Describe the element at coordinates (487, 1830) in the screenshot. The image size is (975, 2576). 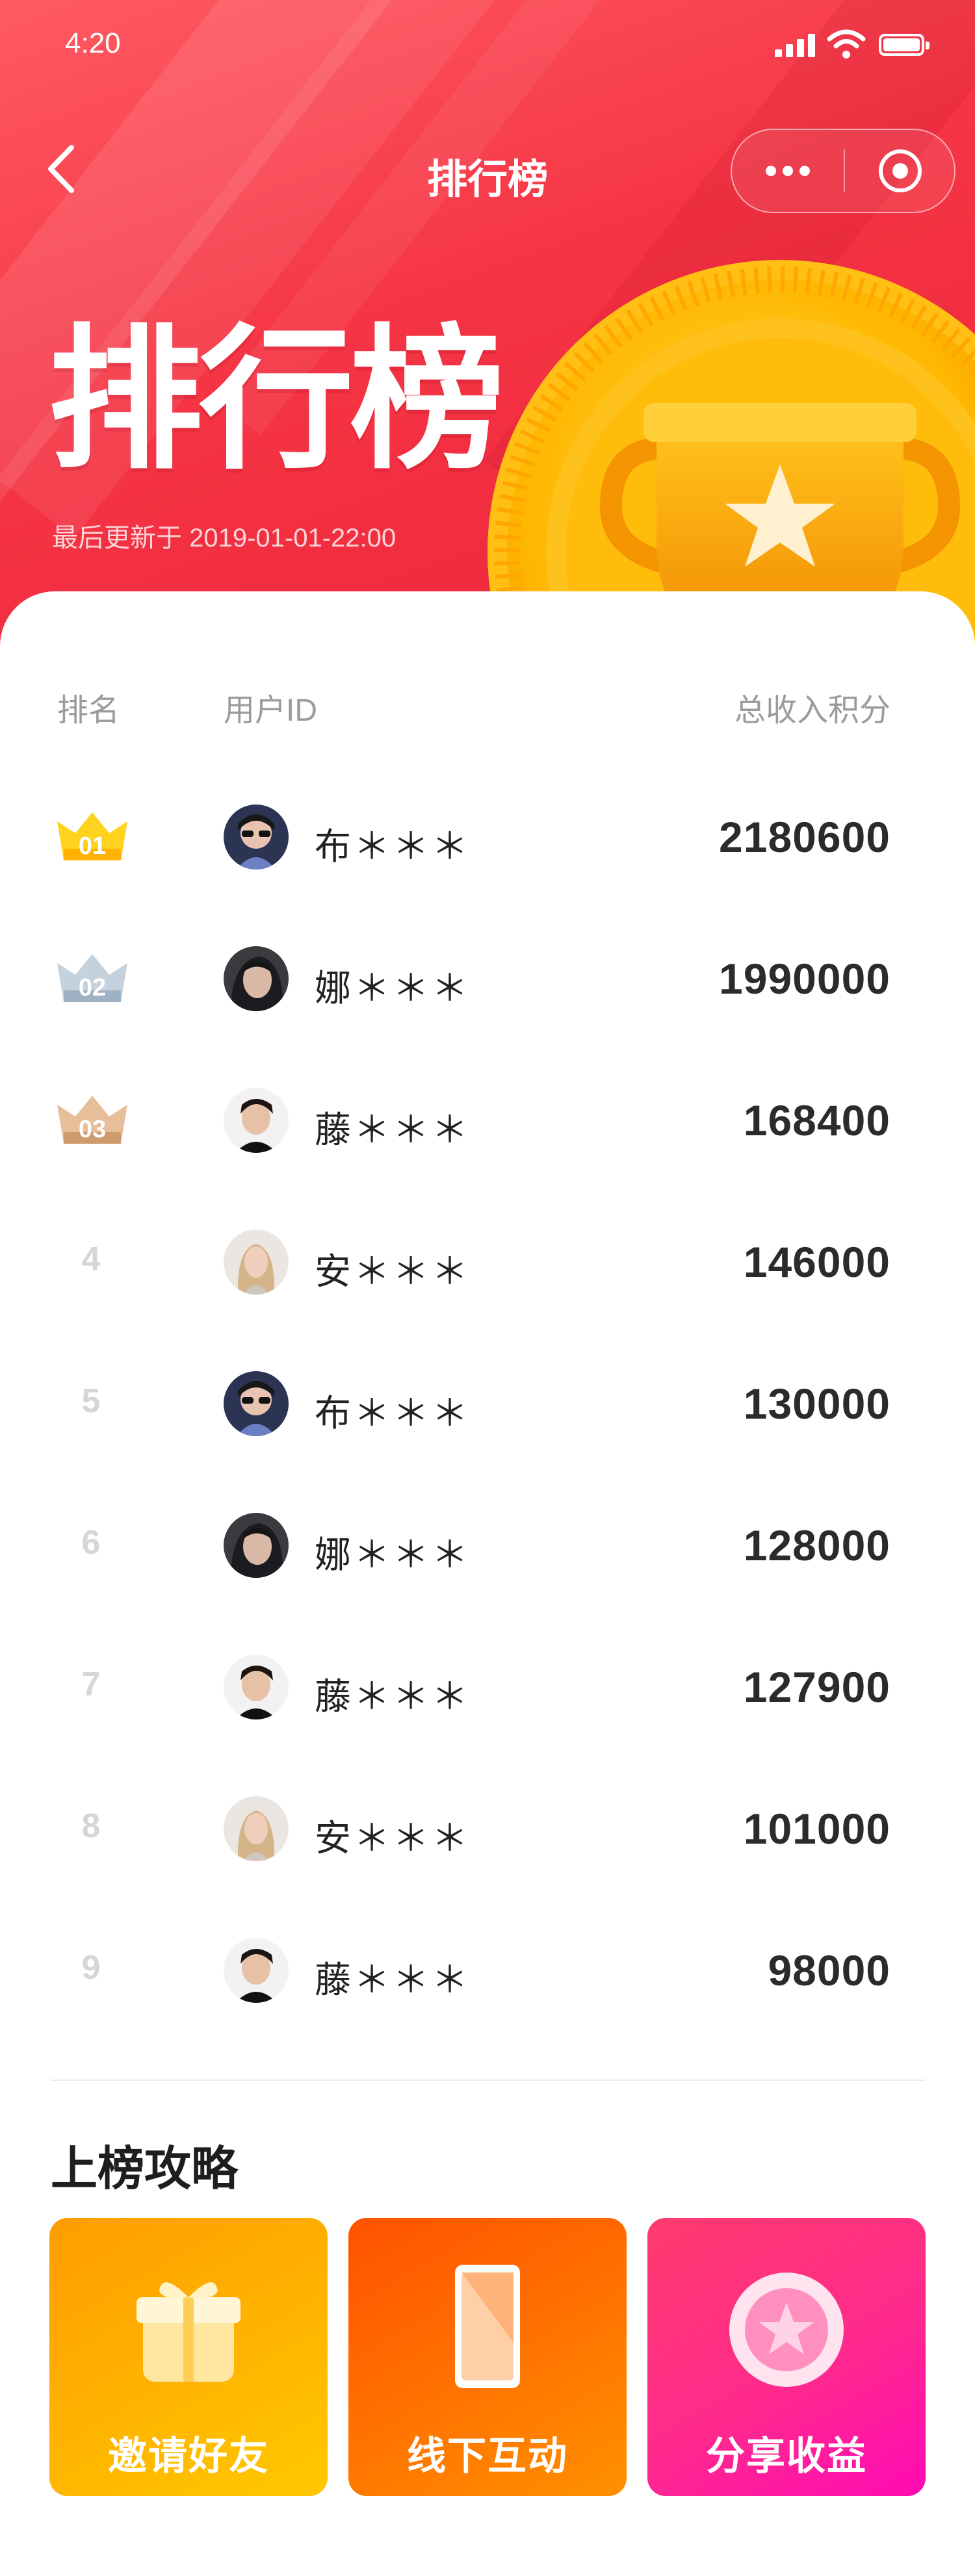
I see `ranking-row: 8 安＊＊＊ 101000` at that location.